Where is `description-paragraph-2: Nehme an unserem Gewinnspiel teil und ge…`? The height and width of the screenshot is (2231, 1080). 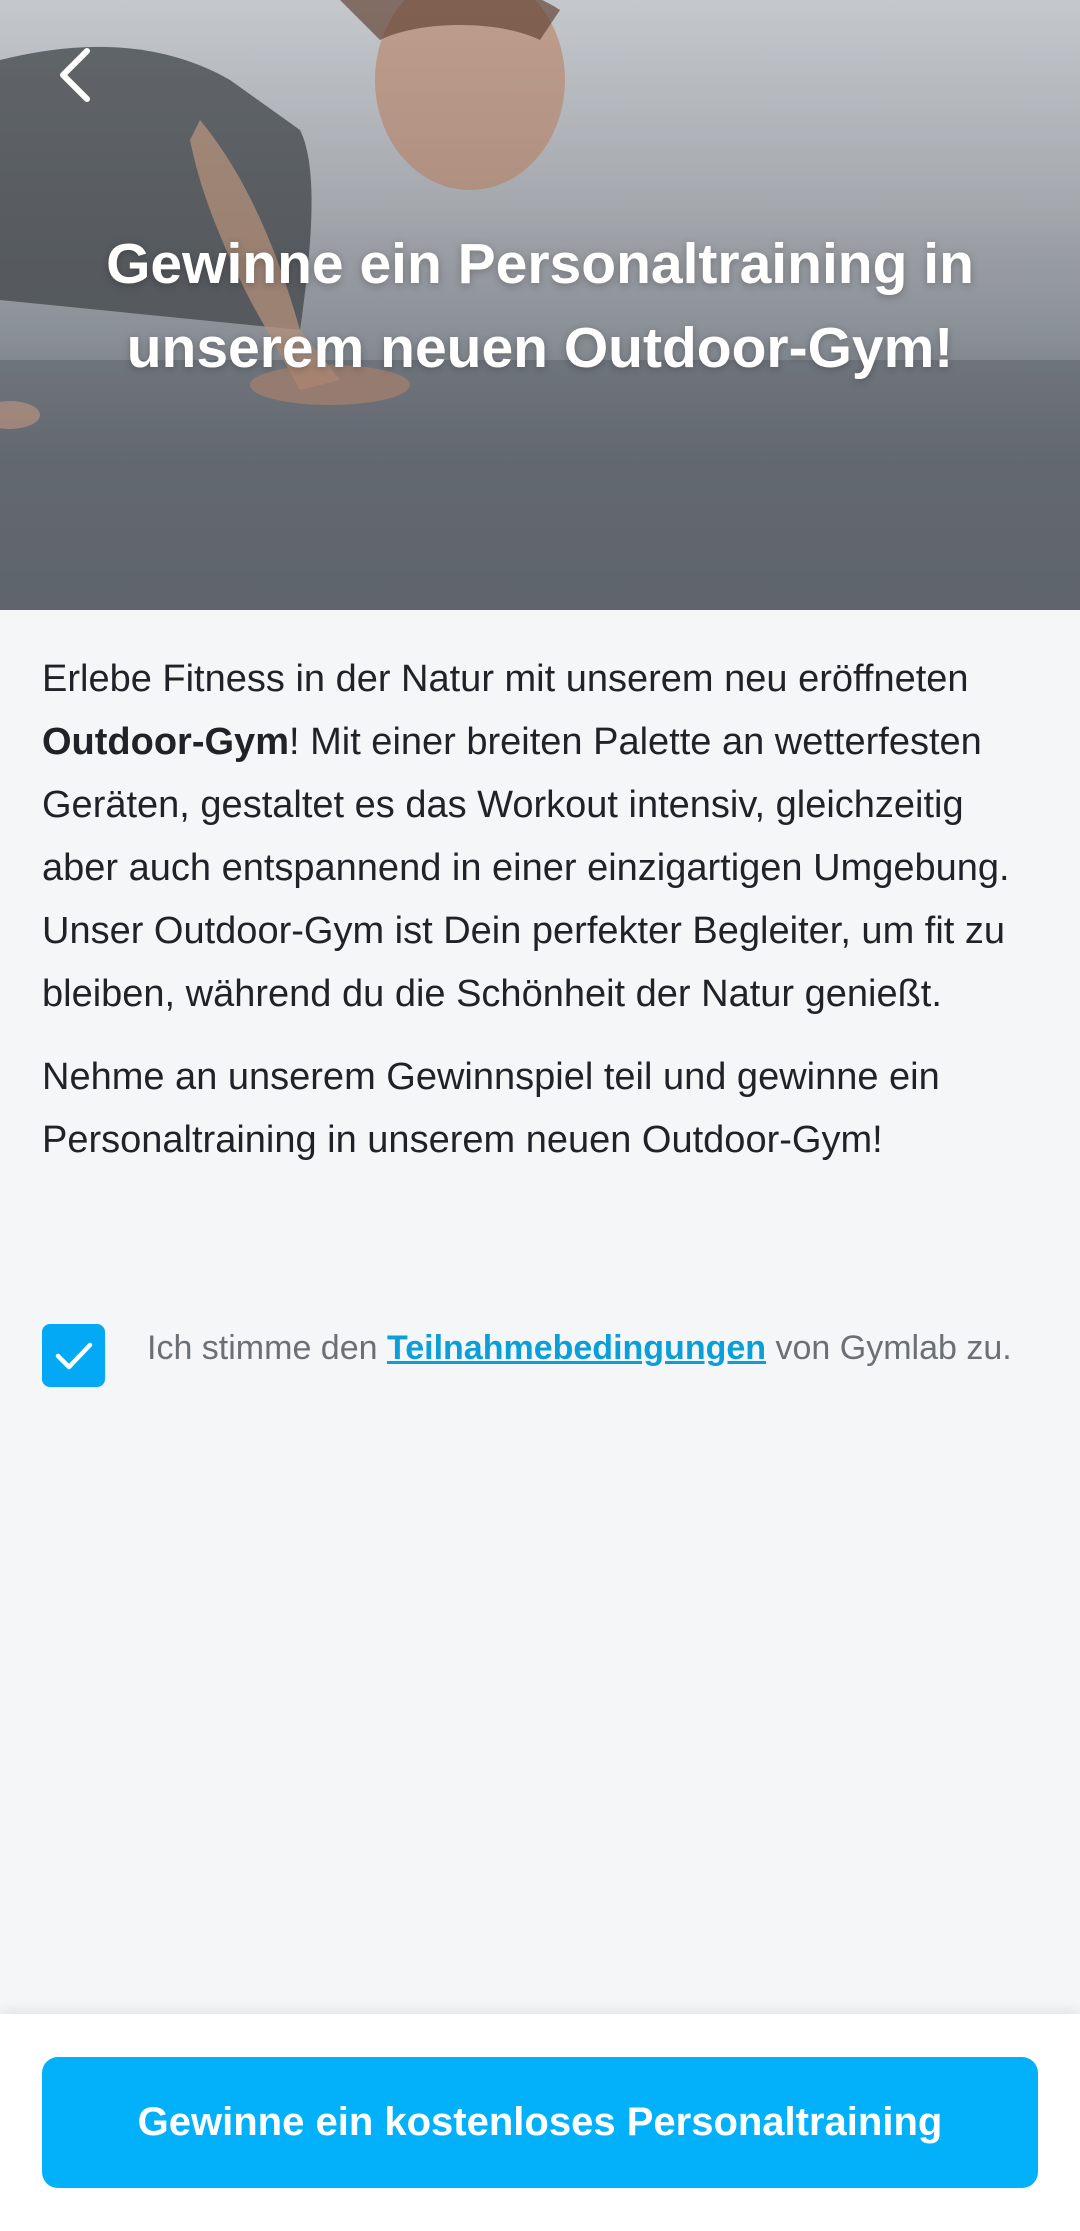
description-paragraph-2: Nehme an unserem Gewinnspiel teil und ge… is located at coordinates (491, 1108).